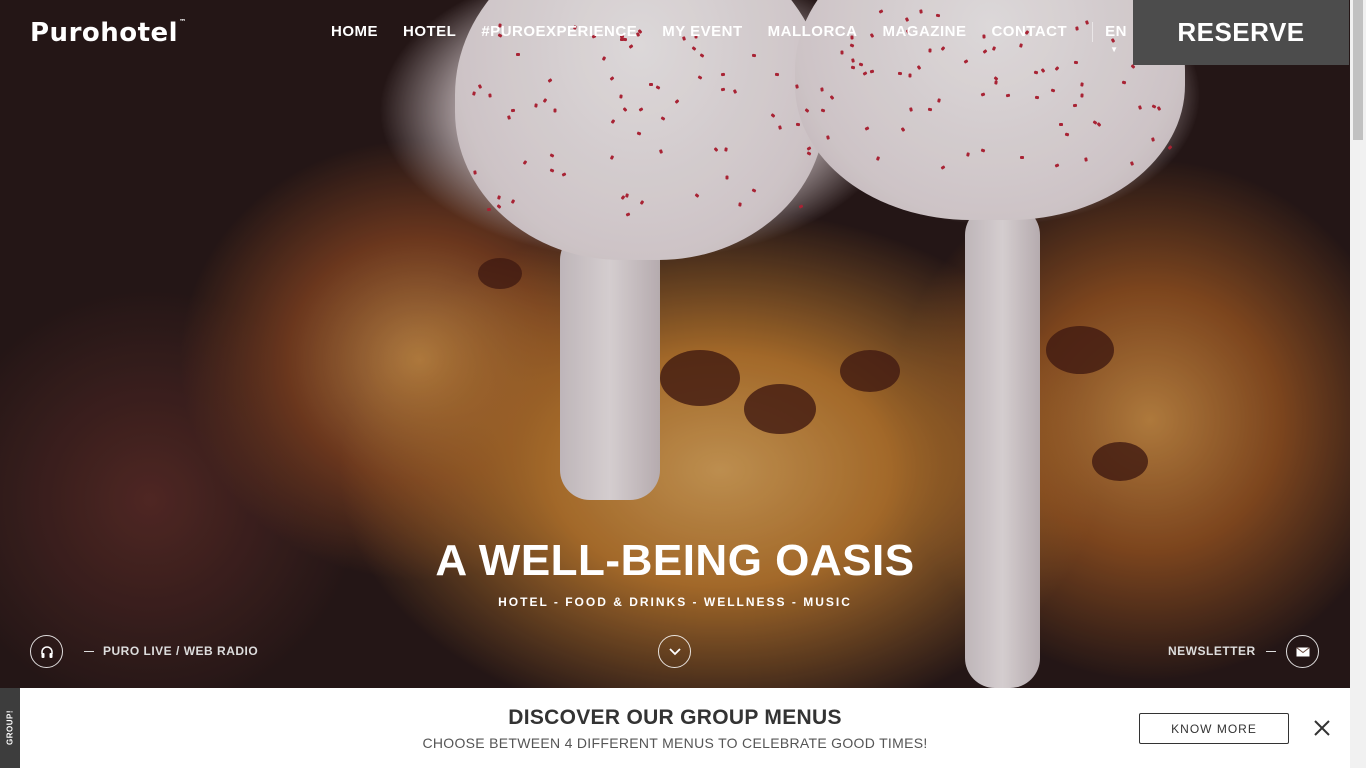 This screenshot has height=768, width=1366. I want to click on page-scrollbar, so click(1358, 384).